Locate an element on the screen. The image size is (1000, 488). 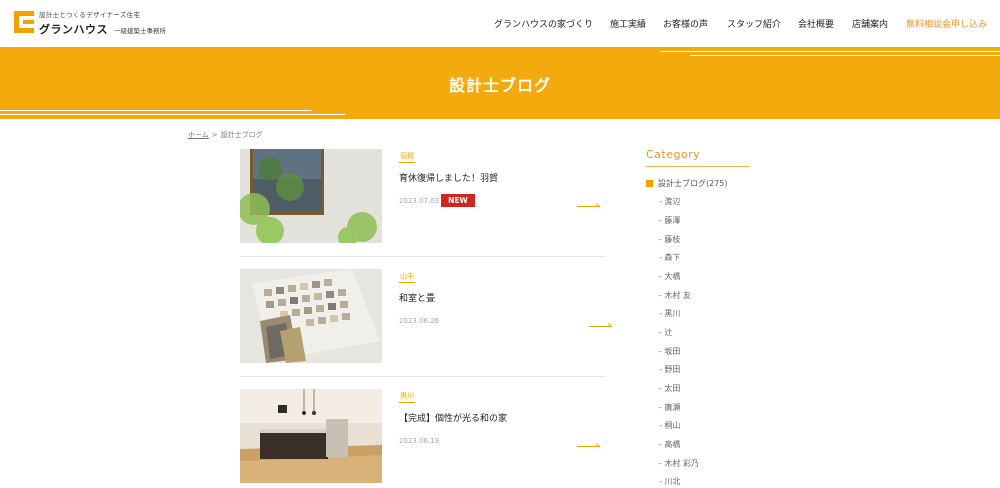
subcategory-link: - 大橋 is located at coordinates (669, 276).